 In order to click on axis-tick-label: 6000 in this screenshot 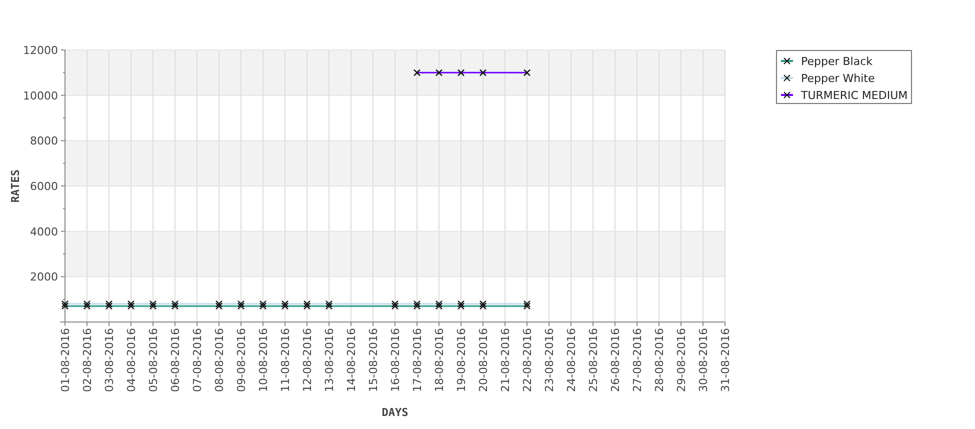, I will do `click(44, 186)`.